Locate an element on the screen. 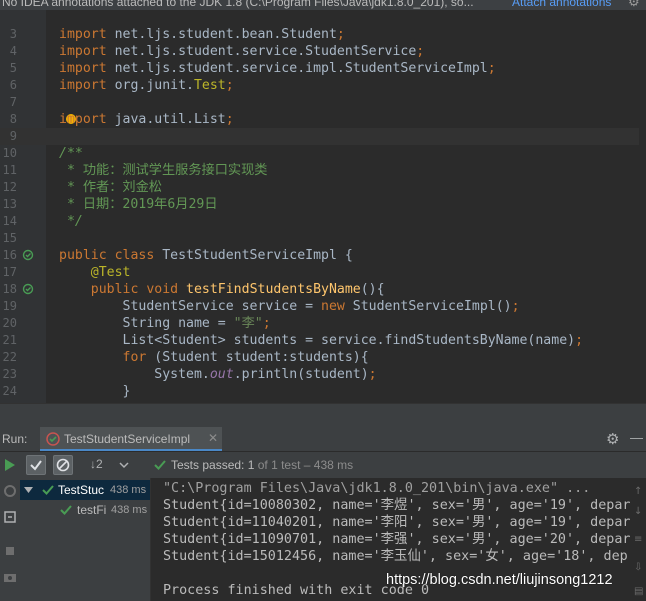 Image resolution: width=646 pixels, height=601 pixels. gear-icon: ⚙ is located at coordinates (634, 5).